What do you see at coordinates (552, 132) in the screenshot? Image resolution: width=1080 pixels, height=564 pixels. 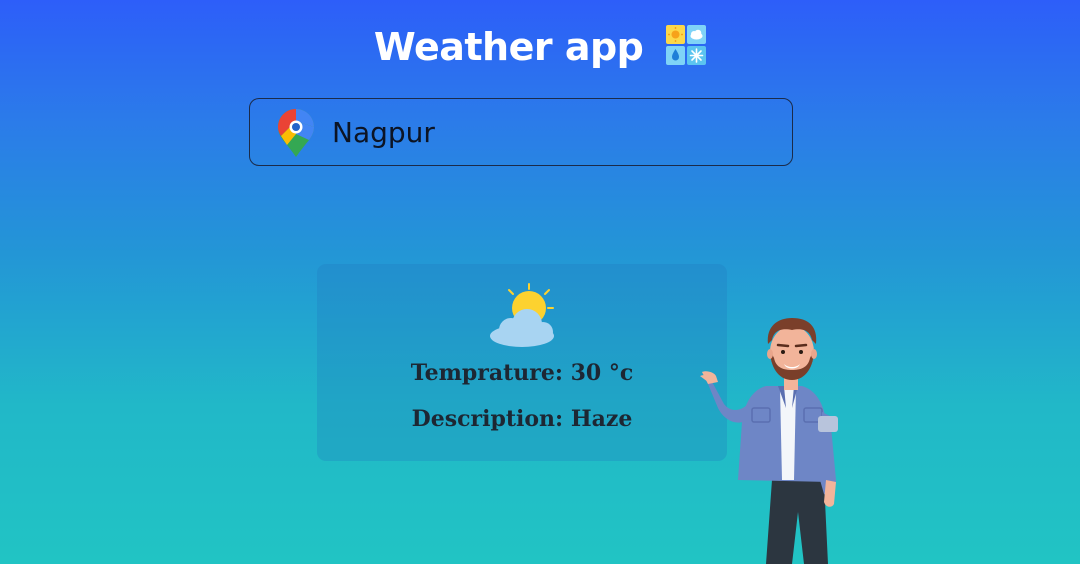 I see `city-search-input` at bounding box center [552, 132].